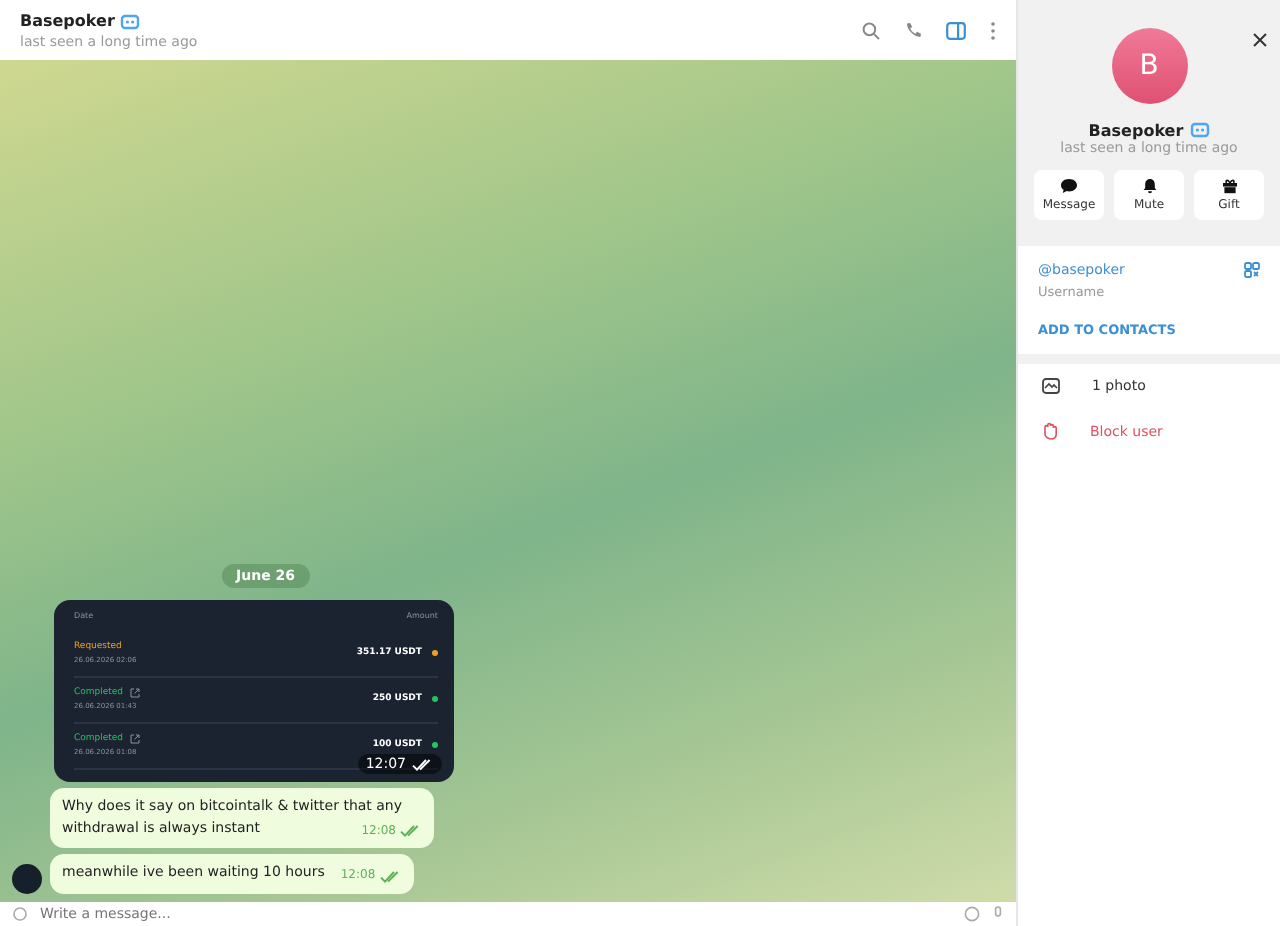 This screenshot has height=926, width=1280. I want to click on sidebar-toggle-icon, so click(956, 30).